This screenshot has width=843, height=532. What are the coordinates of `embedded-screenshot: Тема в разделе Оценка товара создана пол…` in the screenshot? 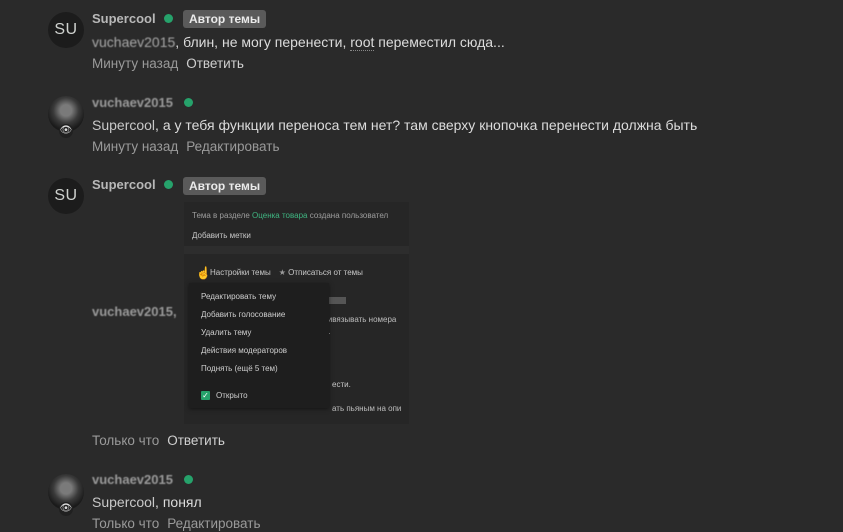 It's located at (296, 313).